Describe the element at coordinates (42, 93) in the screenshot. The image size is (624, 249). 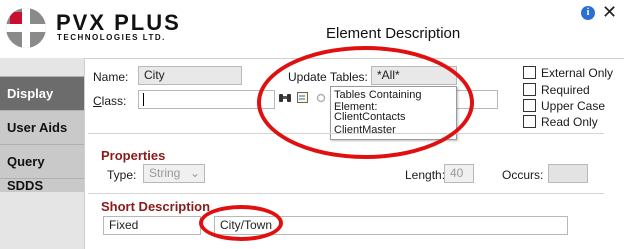
I see `tab-display: Display` at that location.